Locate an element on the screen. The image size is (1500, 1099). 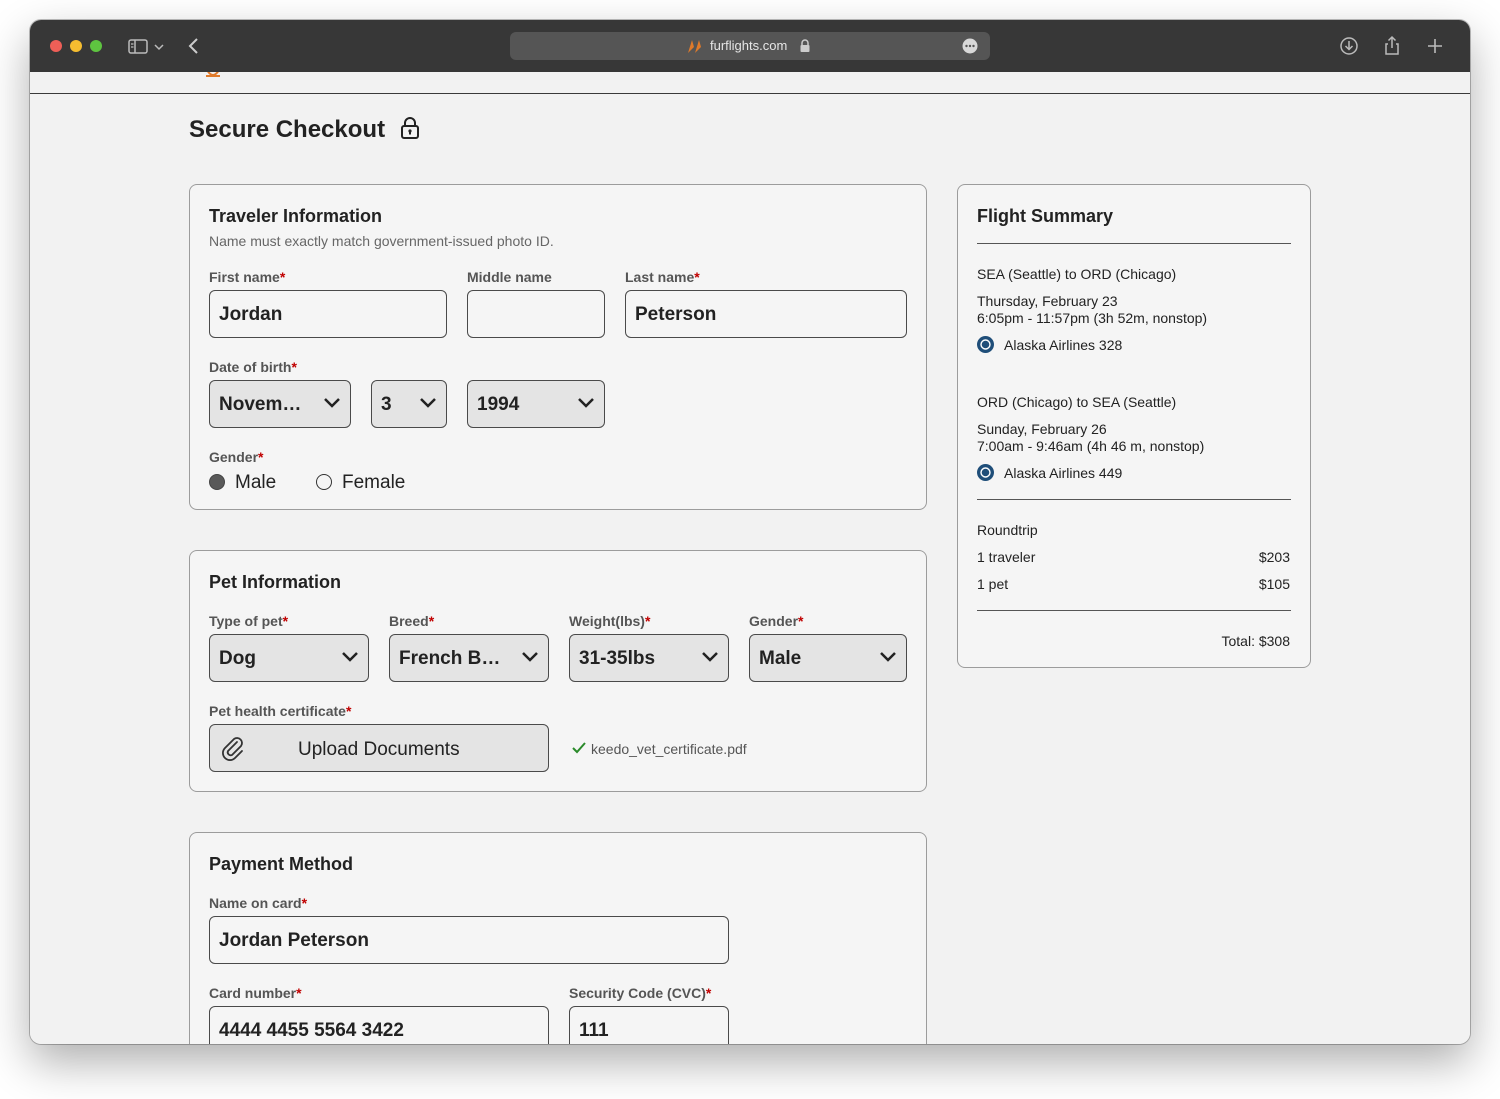
health-cert-label: Pet health certificate* is located at coordinates (280, 711).